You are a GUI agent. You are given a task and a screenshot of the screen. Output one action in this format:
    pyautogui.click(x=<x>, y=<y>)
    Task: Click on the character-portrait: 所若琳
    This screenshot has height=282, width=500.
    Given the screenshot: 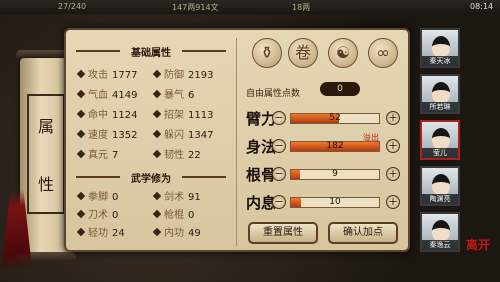 What is the action you would take?
    pyautogui.click(x=440, y=94)
    